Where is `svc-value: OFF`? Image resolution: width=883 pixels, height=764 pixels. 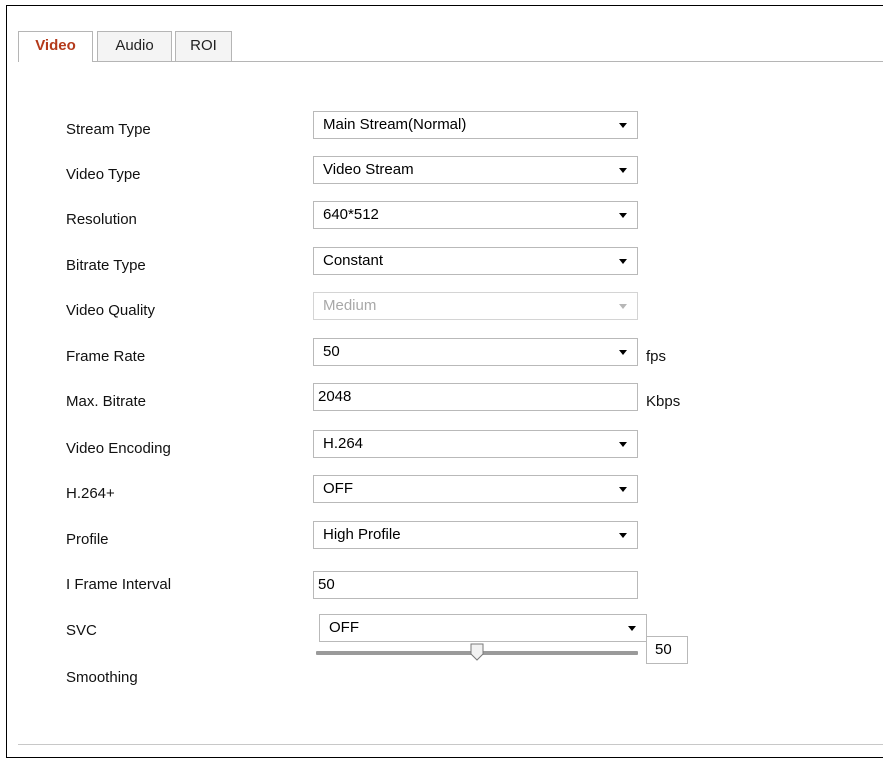 svc-value: OFF is located at coordinates (344, 627).